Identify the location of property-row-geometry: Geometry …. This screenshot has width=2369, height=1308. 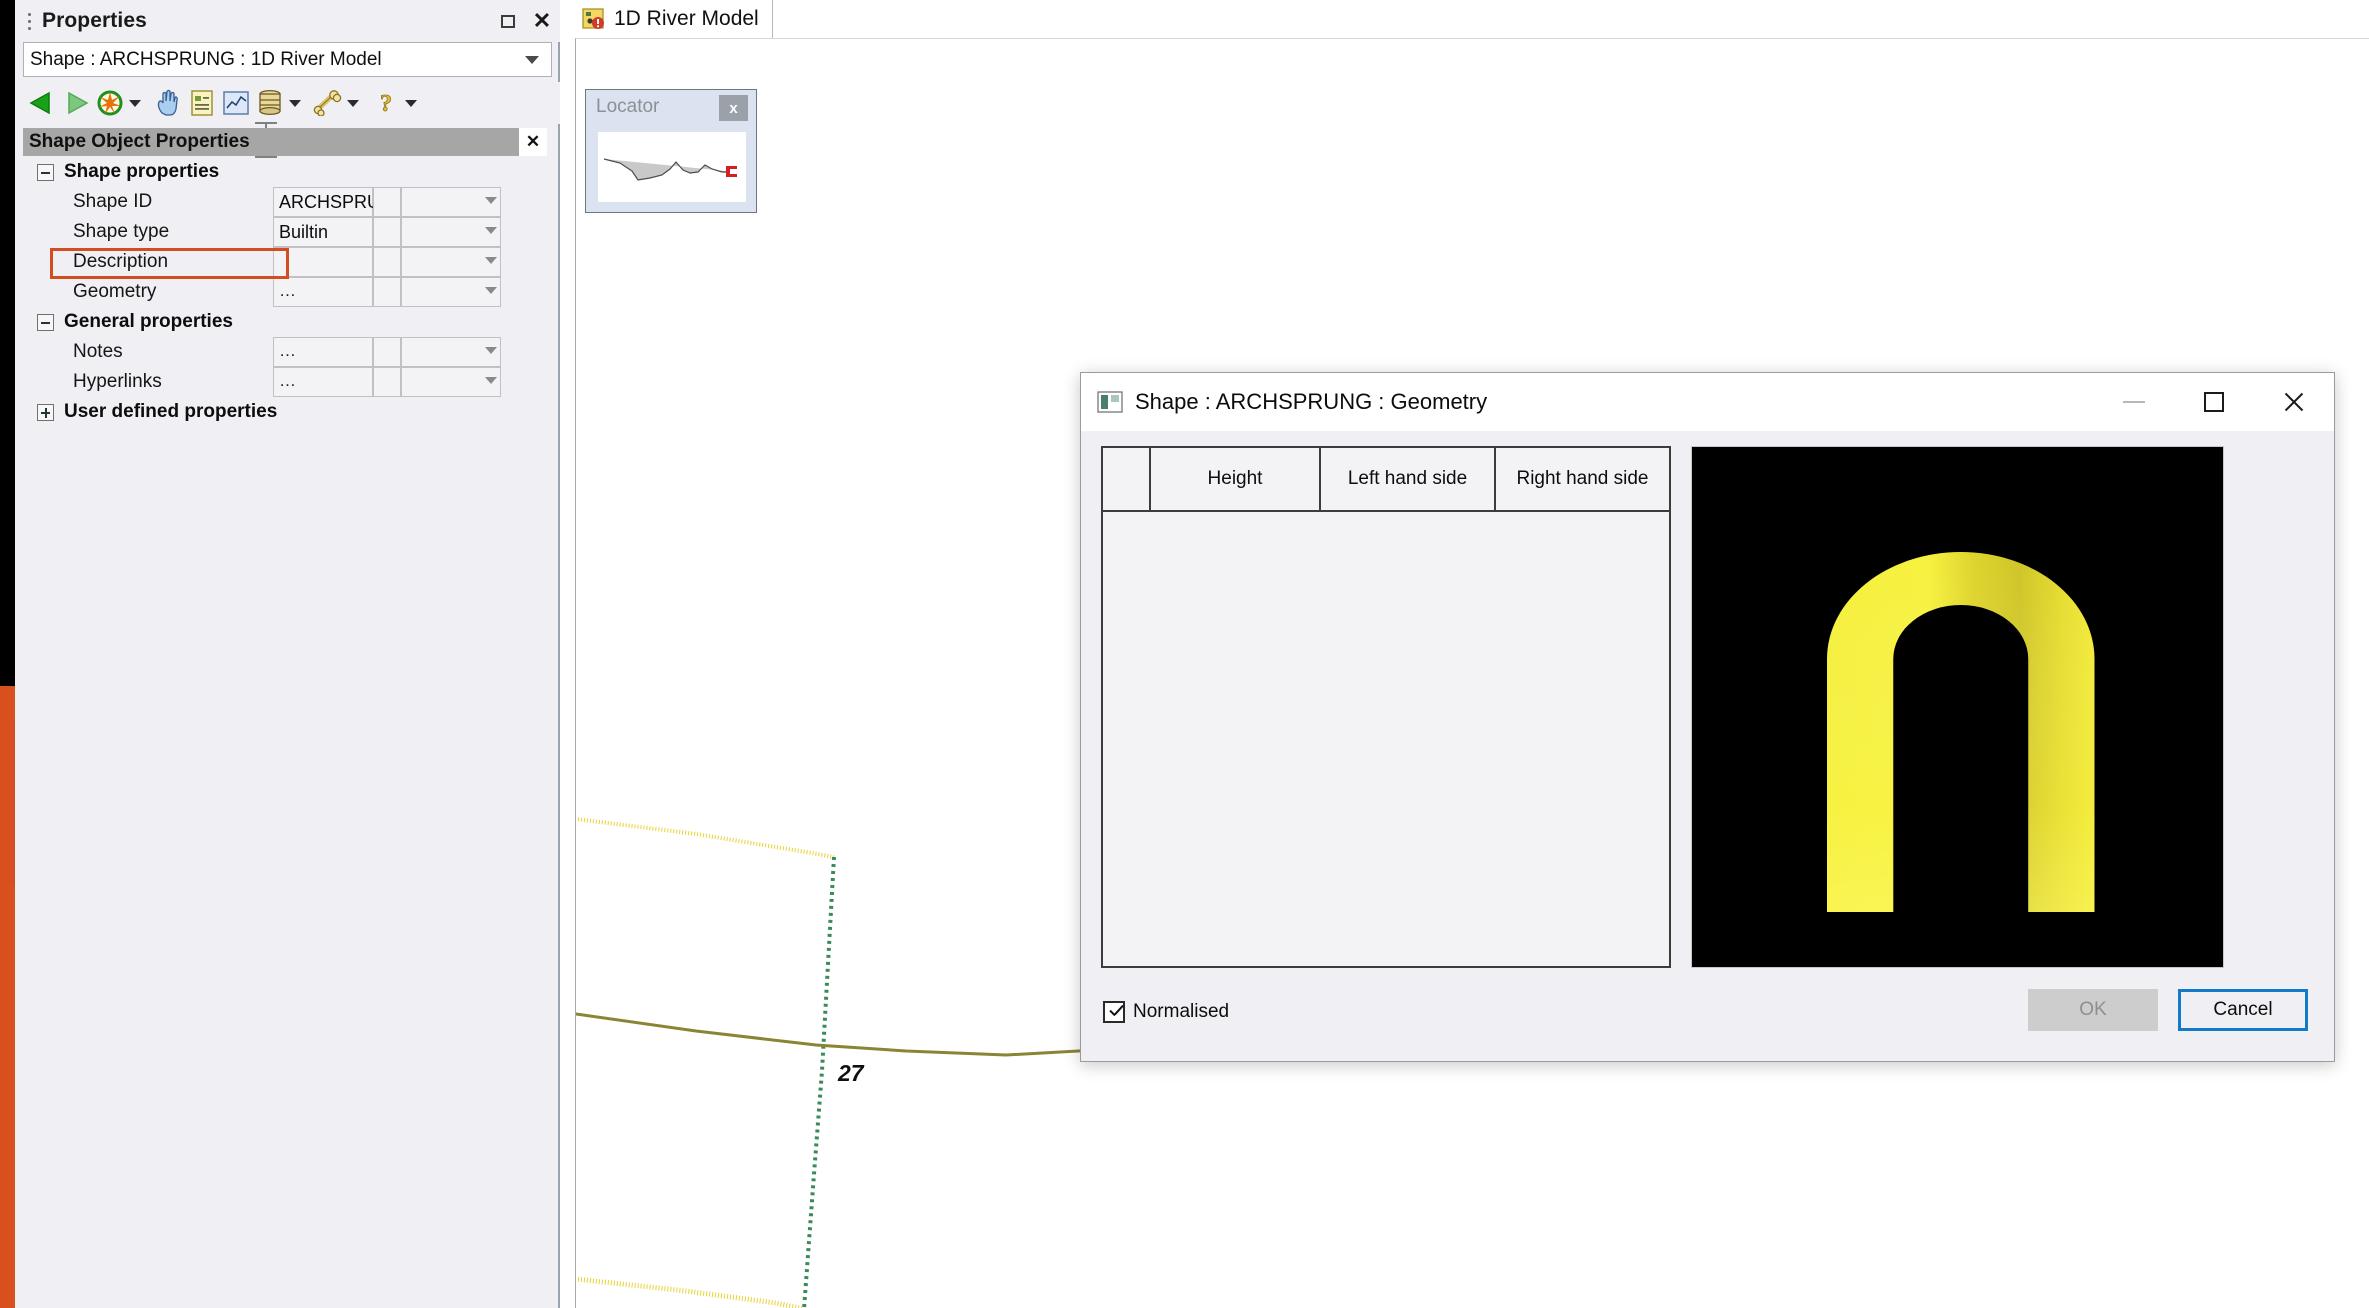
(287, 292).